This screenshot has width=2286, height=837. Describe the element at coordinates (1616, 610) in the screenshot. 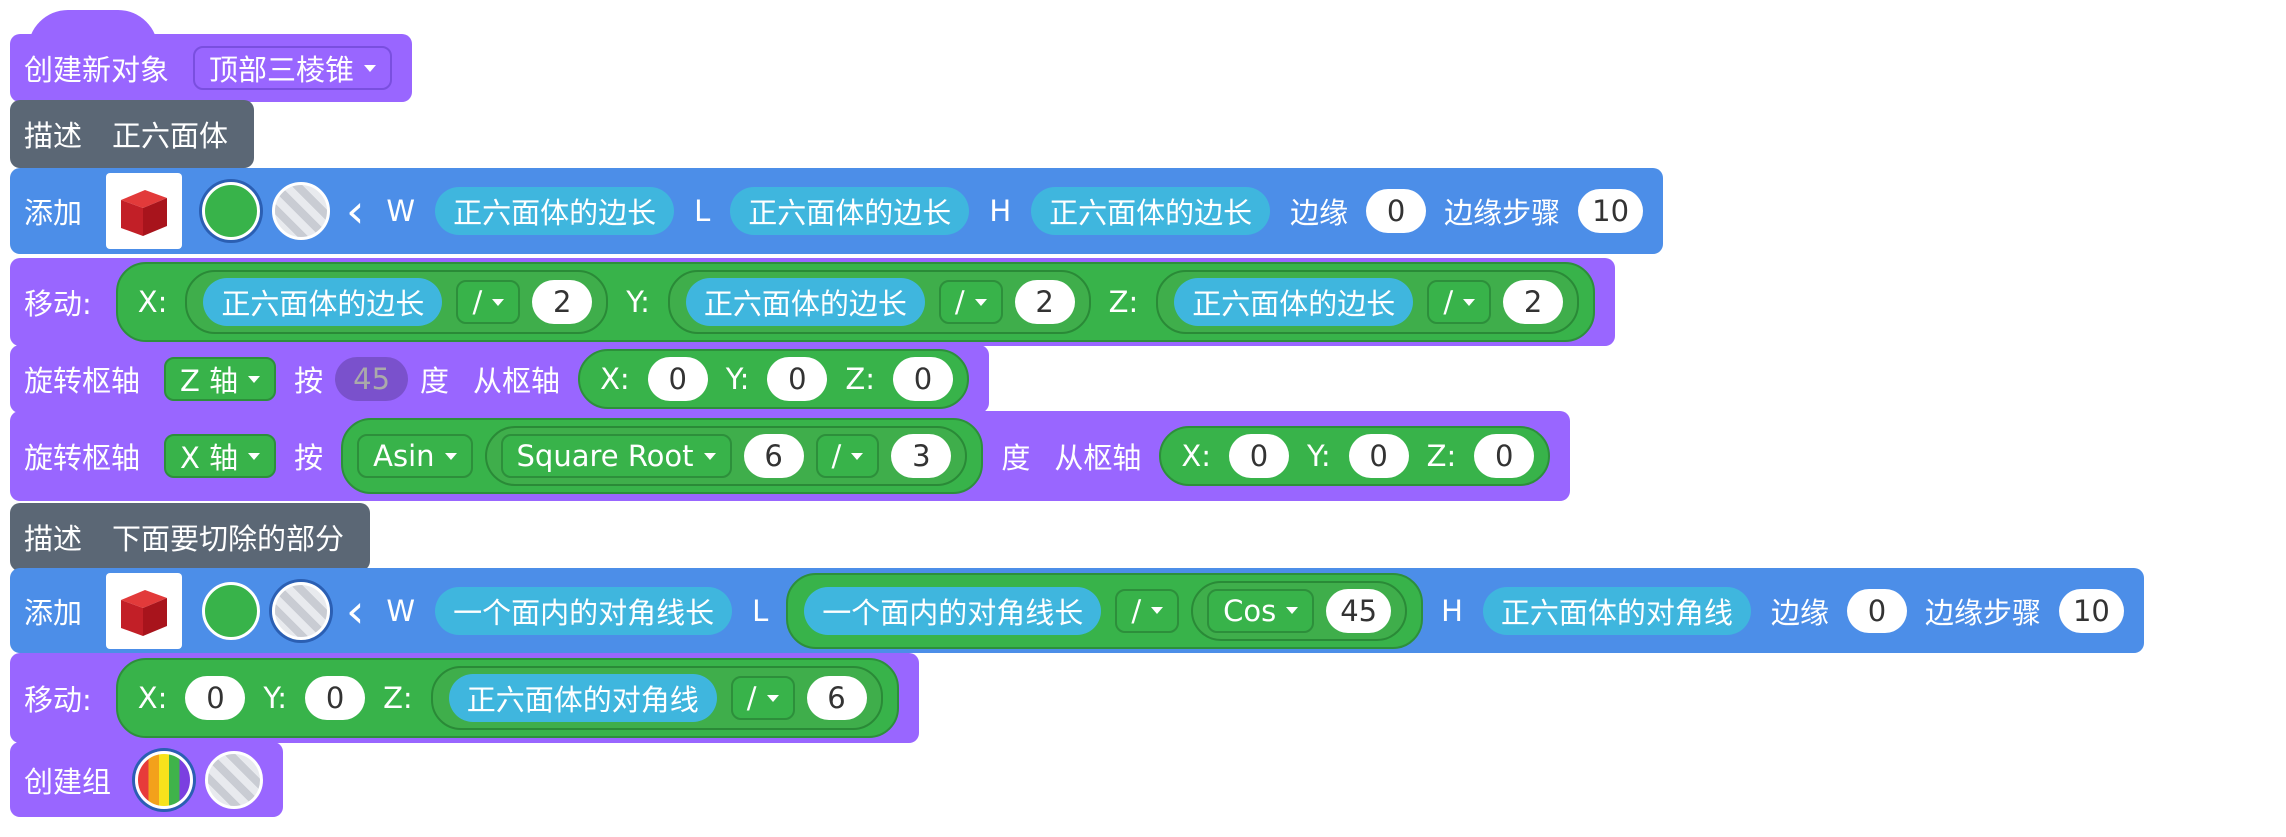

I see `h-value: 正六面体的对角线` at that location.